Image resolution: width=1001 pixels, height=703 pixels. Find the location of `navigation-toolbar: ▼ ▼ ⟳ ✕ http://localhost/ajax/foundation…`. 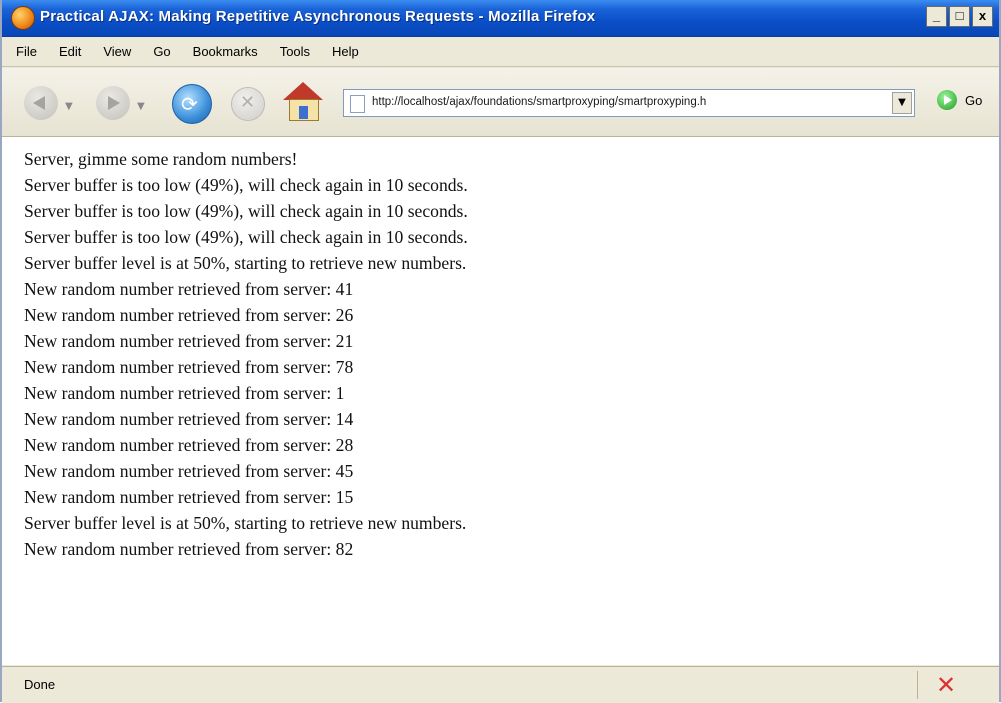

navigation-toolbar: ▼ ▼ ⟳ ✕ http://localhost/ajax/foundation… is located at coordinates (500, 102).